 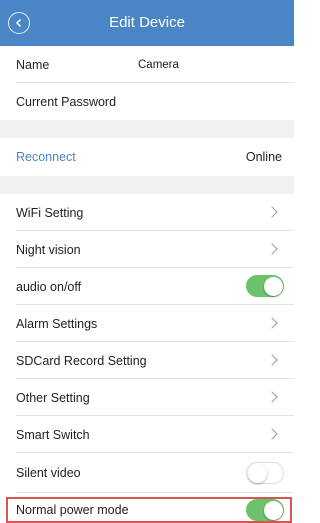 I want to click on wifi-setting-label: WiFi Setting, so click(x=50, y=213).